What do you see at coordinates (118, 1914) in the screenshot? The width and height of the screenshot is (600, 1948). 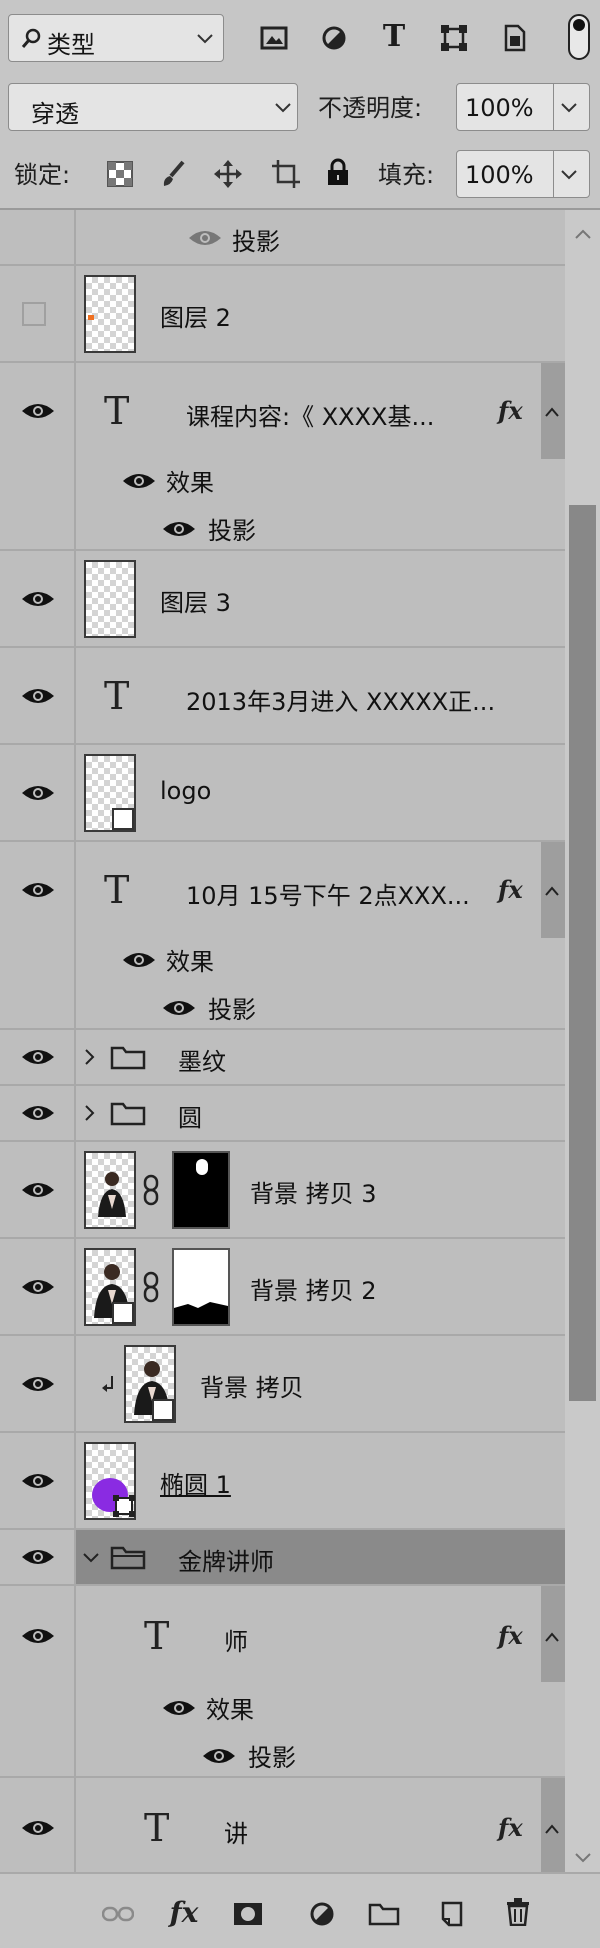 I see `link-layers-icon` at bounding box center [118, 1914].